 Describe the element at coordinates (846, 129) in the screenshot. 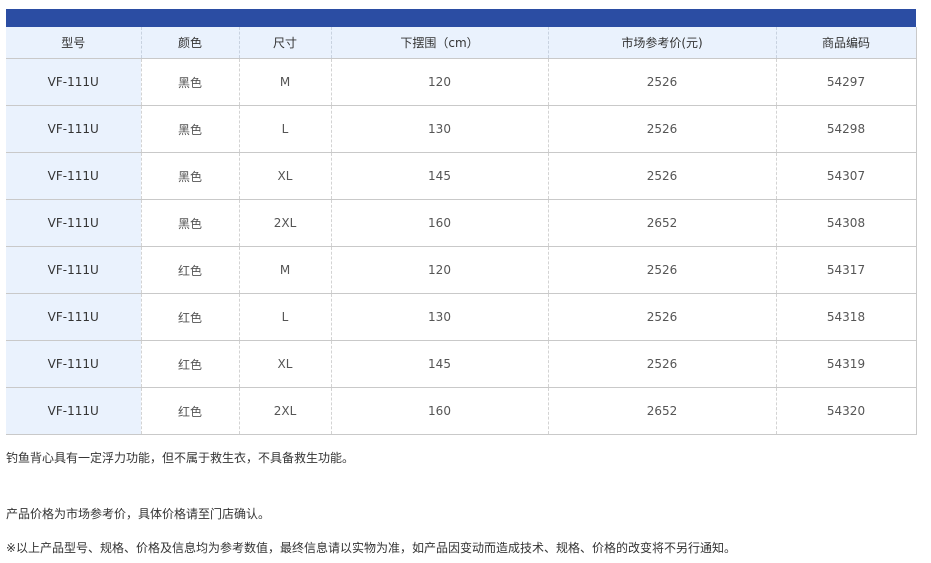

I see `cell-code: 54298` at that location.